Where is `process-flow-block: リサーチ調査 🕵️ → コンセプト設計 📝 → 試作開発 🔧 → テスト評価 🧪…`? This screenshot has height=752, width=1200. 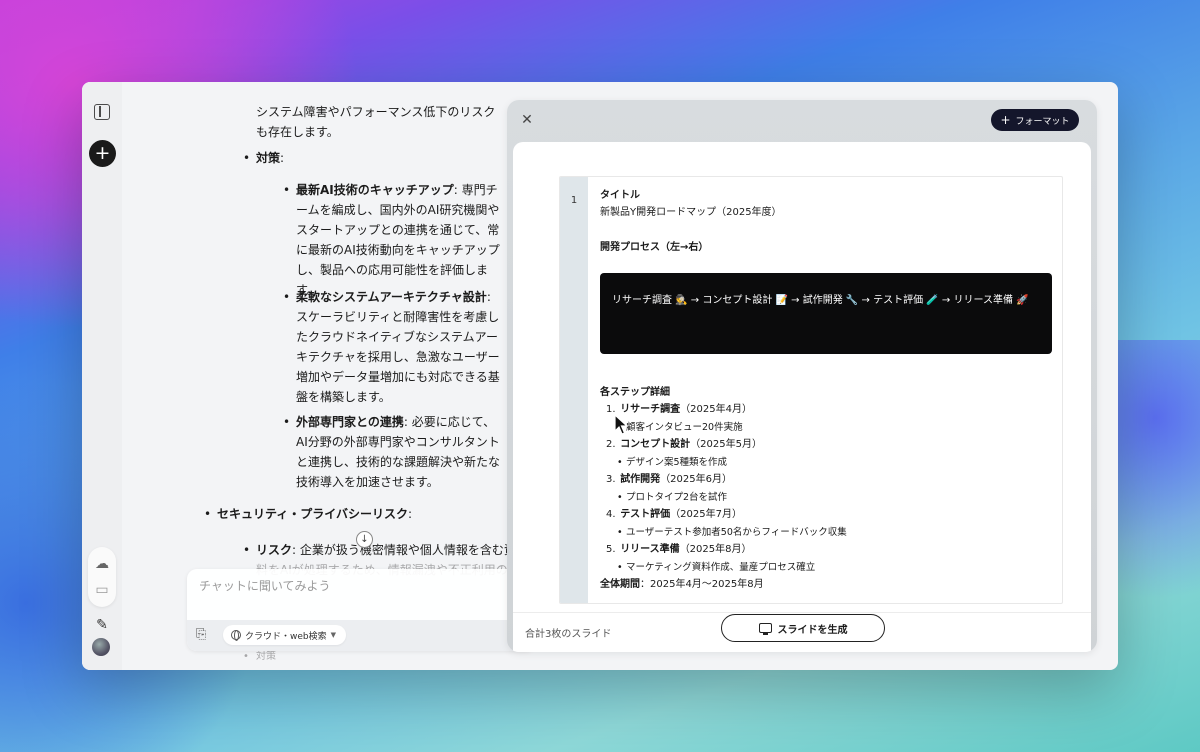
process-flow-block: リサーチ調査 🕵️ → コンセプト設計 📝 → 試作開発 🔧 → テスト評価 🧪… is located at coordinates (826, 313).